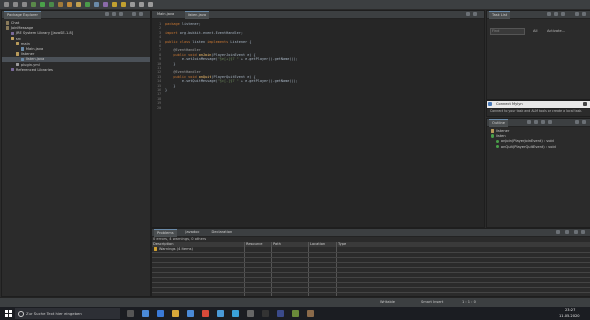  What do you see at coordinates (51, 4) in the screenshot?
I see `coverage-icon` at bounding box center [51, 4].